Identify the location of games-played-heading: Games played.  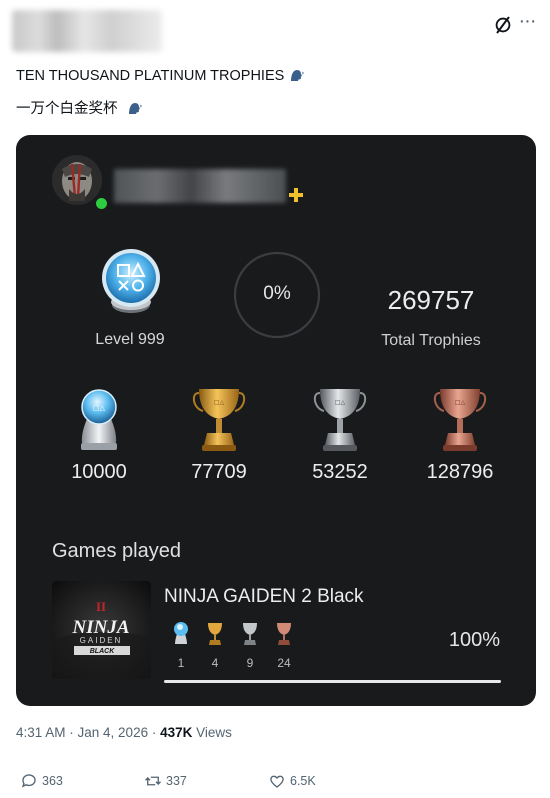
(116, 551).